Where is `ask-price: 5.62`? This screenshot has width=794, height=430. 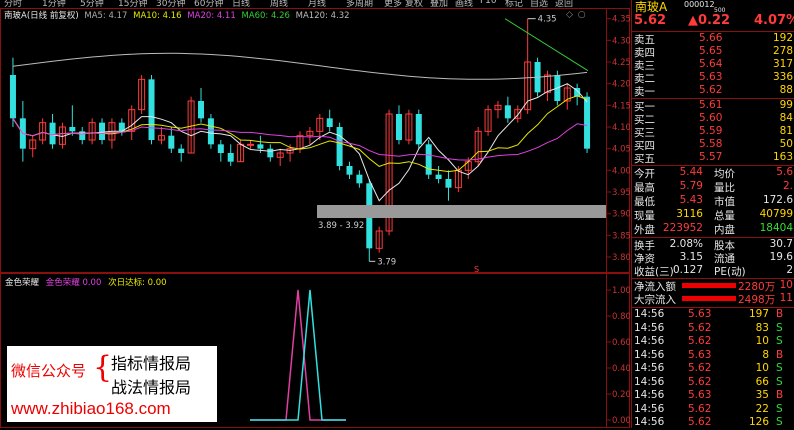 ask-price: 5.62 is located at coordinates (711, 90).